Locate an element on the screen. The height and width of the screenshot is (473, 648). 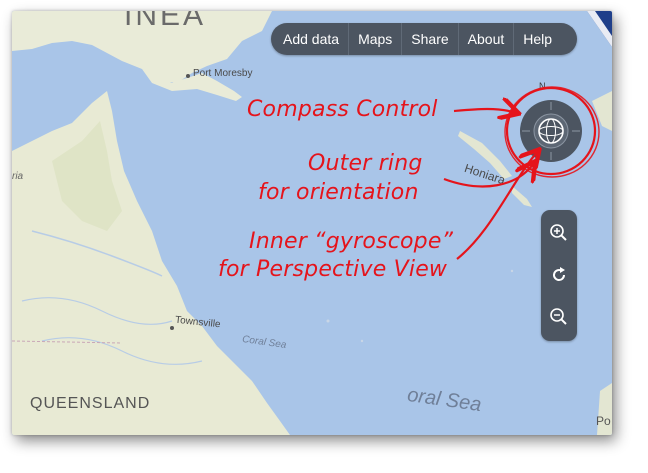
annotation-perspective-view: for Perspective View is located at coordinates (333, 269).